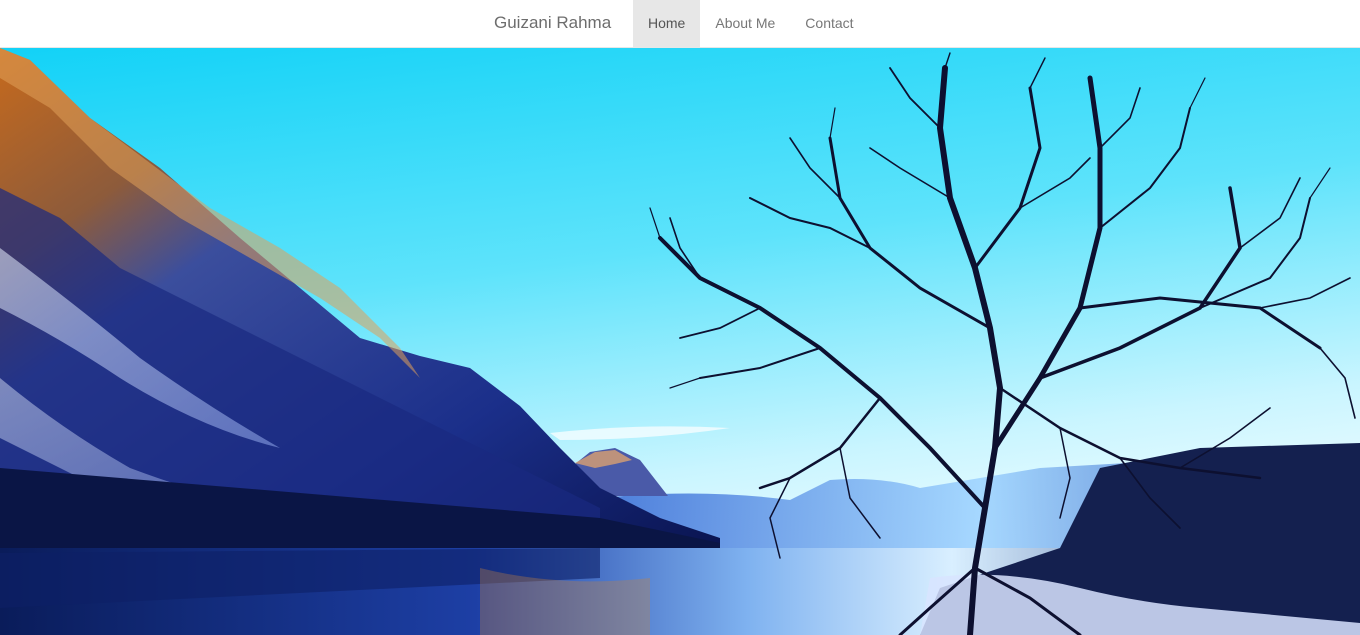  I want to click on nav-menu: Home About Me Contact, so click(751, 24).